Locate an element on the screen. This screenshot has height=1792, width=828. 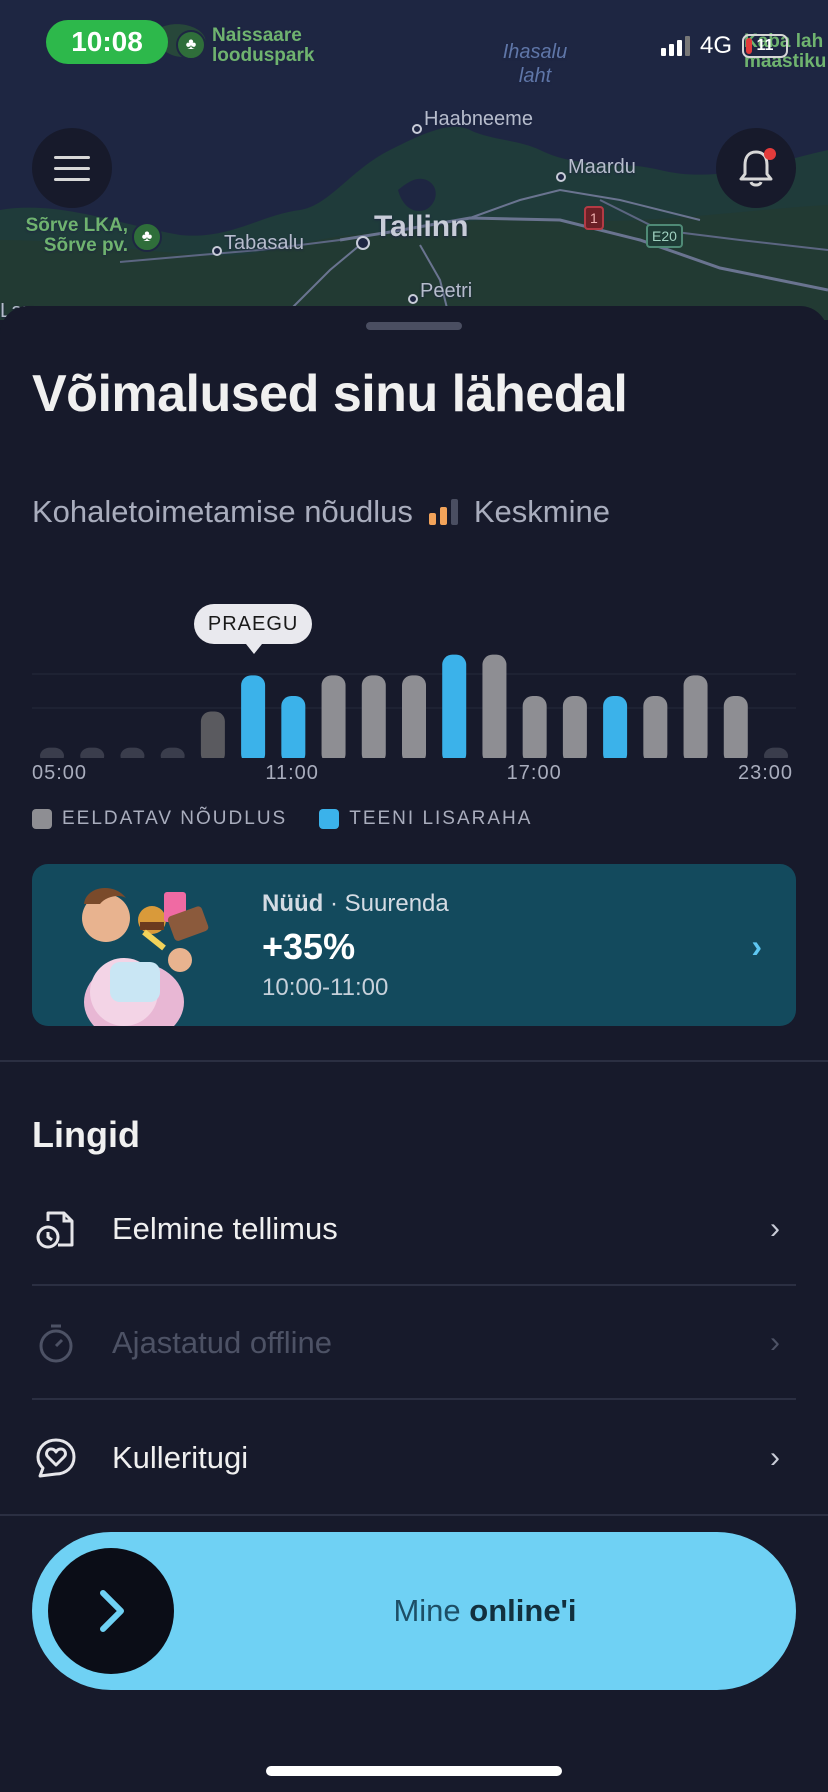
legend-swatch-blue is located at coordinates (329, 819).